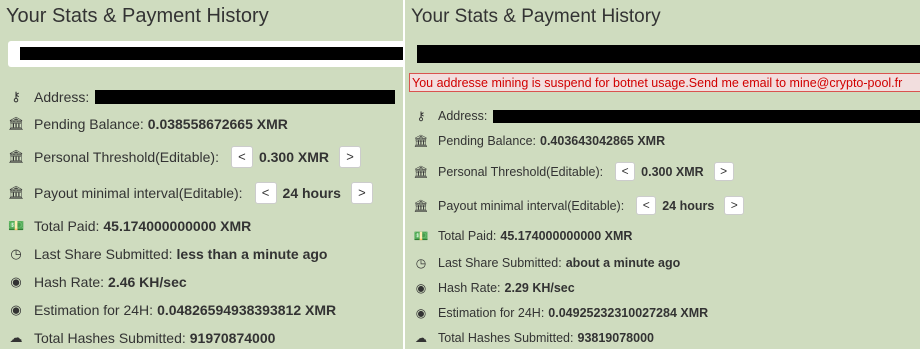 Image resolution: width=920 pixels, height=349 pixels. I want to click on estimation-value: 0.04826594938393812 XMR, so click(247, 310).